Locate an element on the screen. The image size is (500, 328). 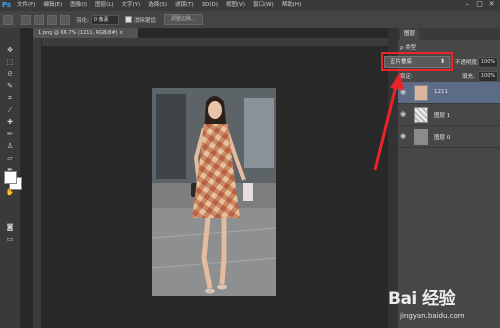
watermark-brand: Bai 经验 is located at coordinates (422, 299).